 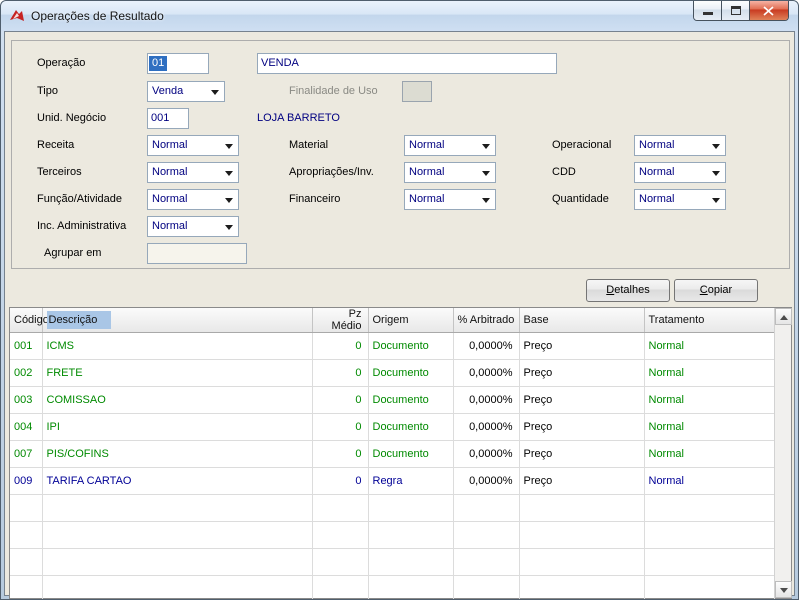 What do you see at coordinates (59, 172) in the screenshot?
I see `terceiros-label: Terceiros` at bounding box center [59, 172].